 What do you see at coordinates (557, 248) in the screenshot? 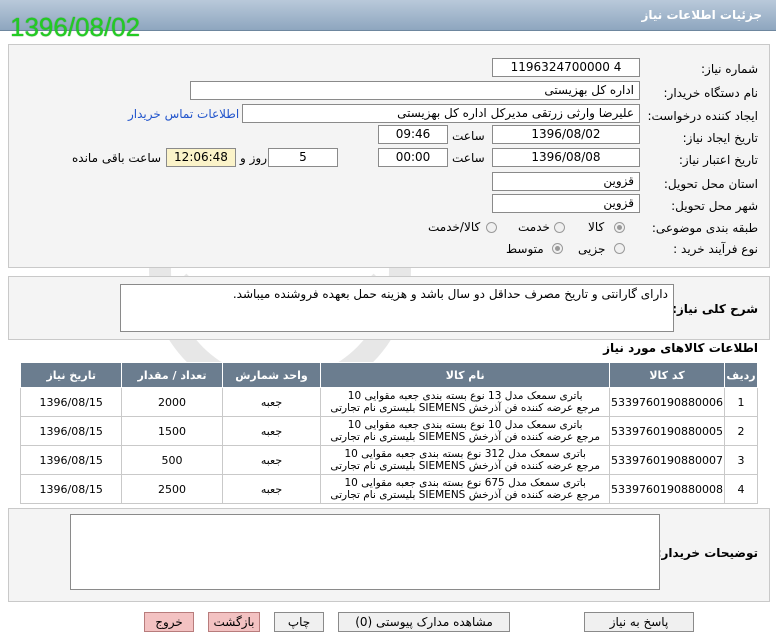
I see `process-medium-radio` at bounding box center [557, 248].